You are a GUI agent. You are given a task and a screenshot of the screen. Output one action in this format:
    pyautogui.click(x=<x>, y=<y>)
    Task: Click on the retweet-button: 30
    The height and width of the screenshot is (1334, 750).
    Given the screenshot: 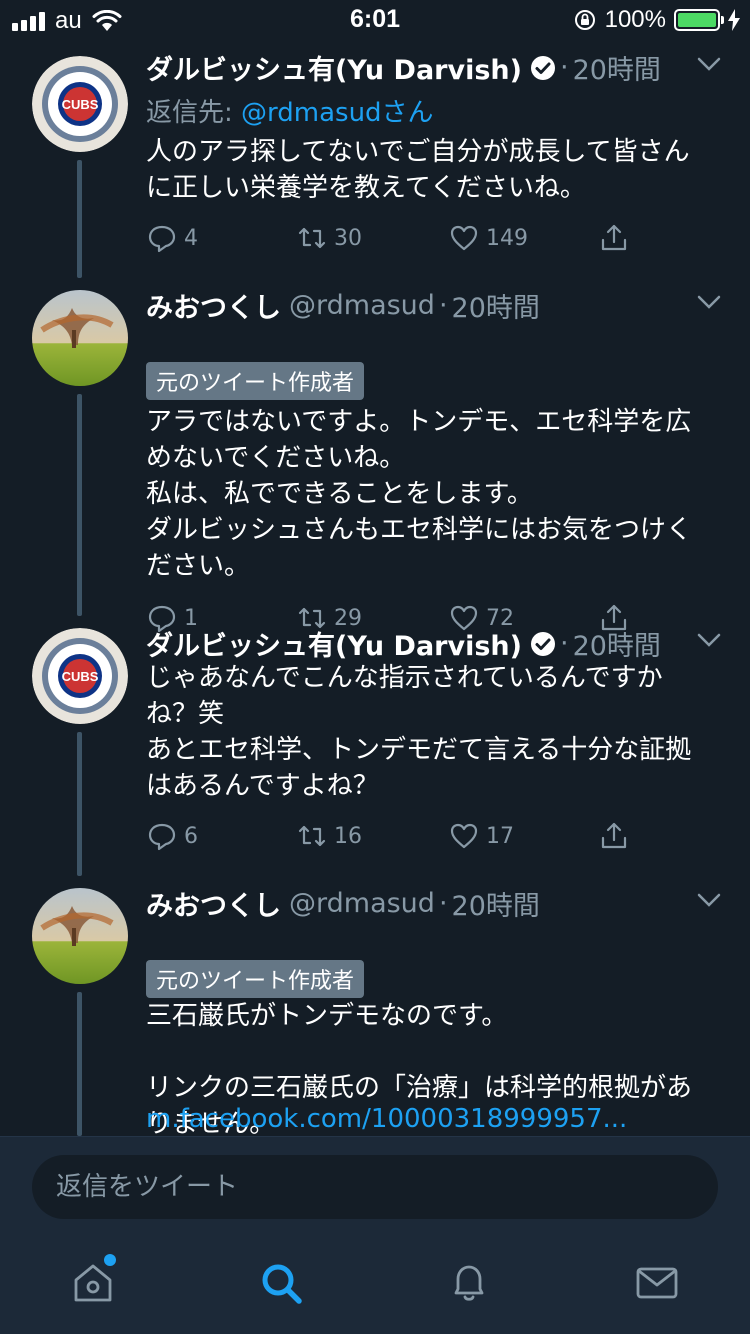 What is the action you would take?
    pyautogui.click(x=329, y=238)
    